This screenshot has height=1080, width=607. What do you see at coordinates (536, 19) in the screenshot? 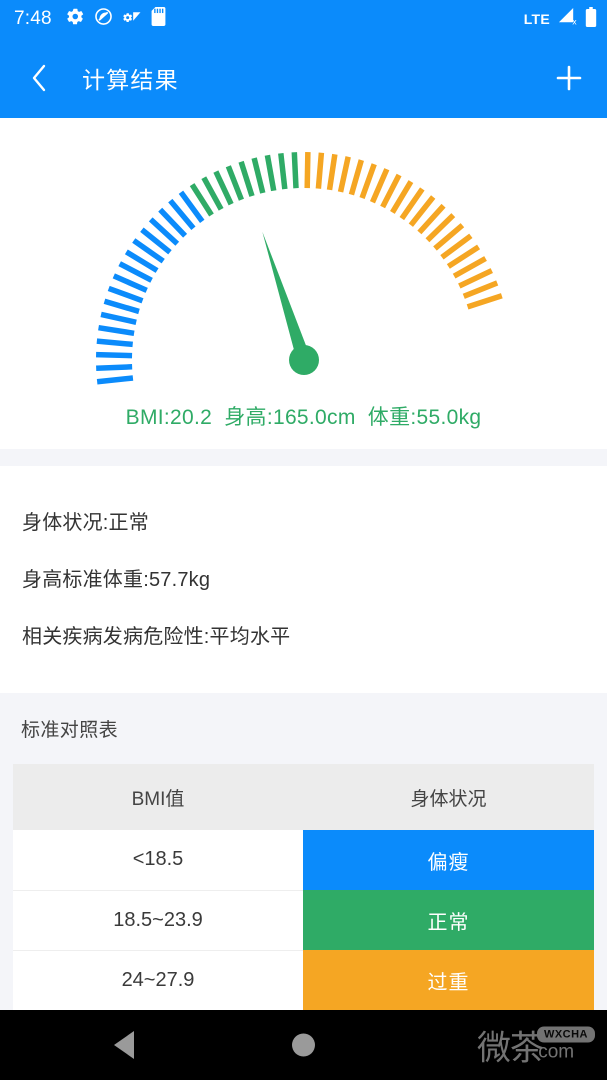
I see `network-type-label: LTE` at bounding box center [536, 19].